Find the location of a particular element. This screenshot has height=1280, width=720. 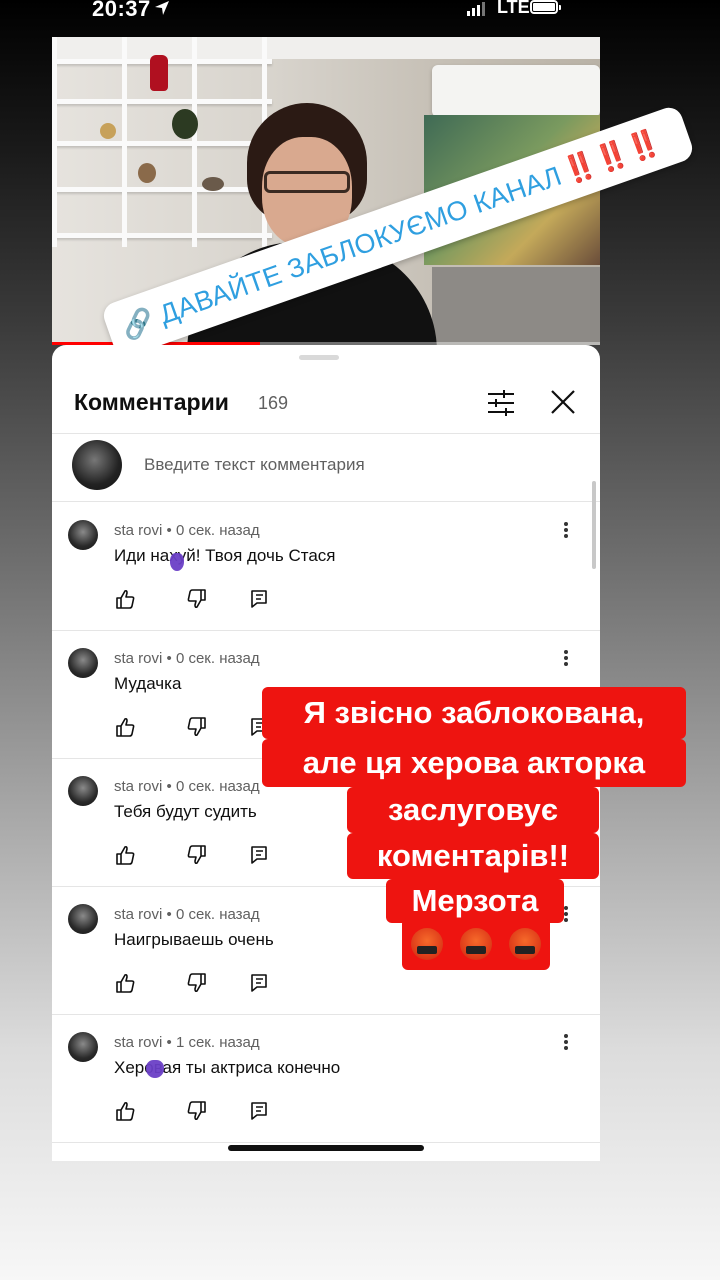

comment-meta: sta rovi • 1 сек. назад is located at coordinates (187, 1042).